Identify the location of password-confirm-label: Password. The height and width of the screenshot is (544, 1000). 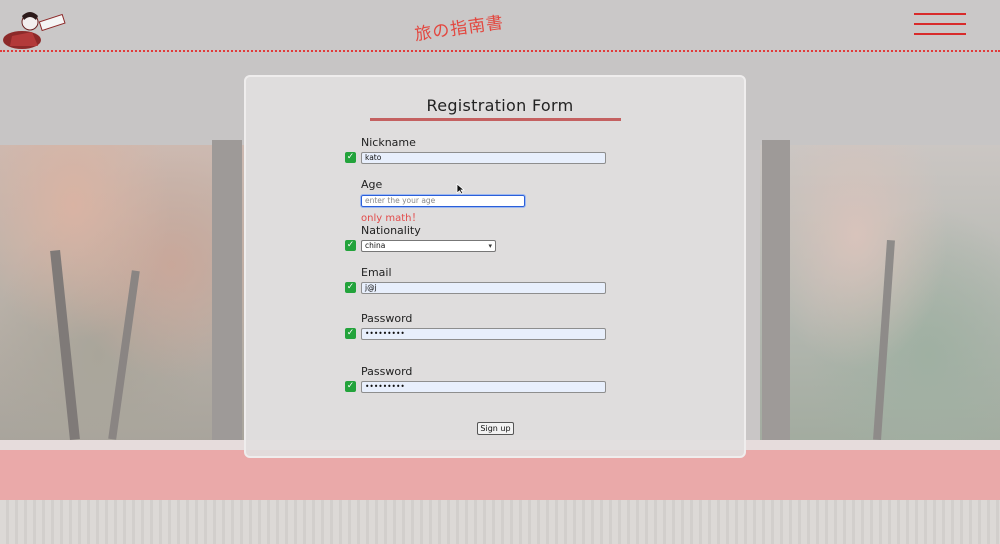
(387, 371).